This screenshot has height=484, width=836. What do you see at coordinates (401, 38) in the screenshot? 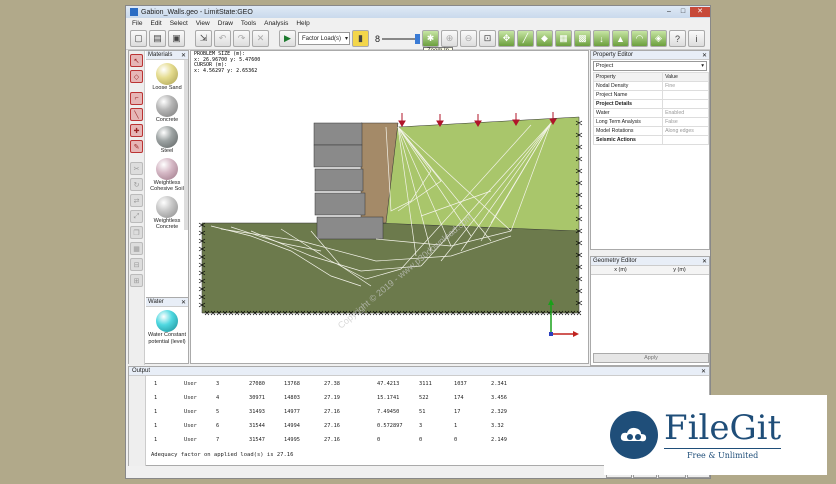
I see `slider-track` at bounding box center [401, 38].